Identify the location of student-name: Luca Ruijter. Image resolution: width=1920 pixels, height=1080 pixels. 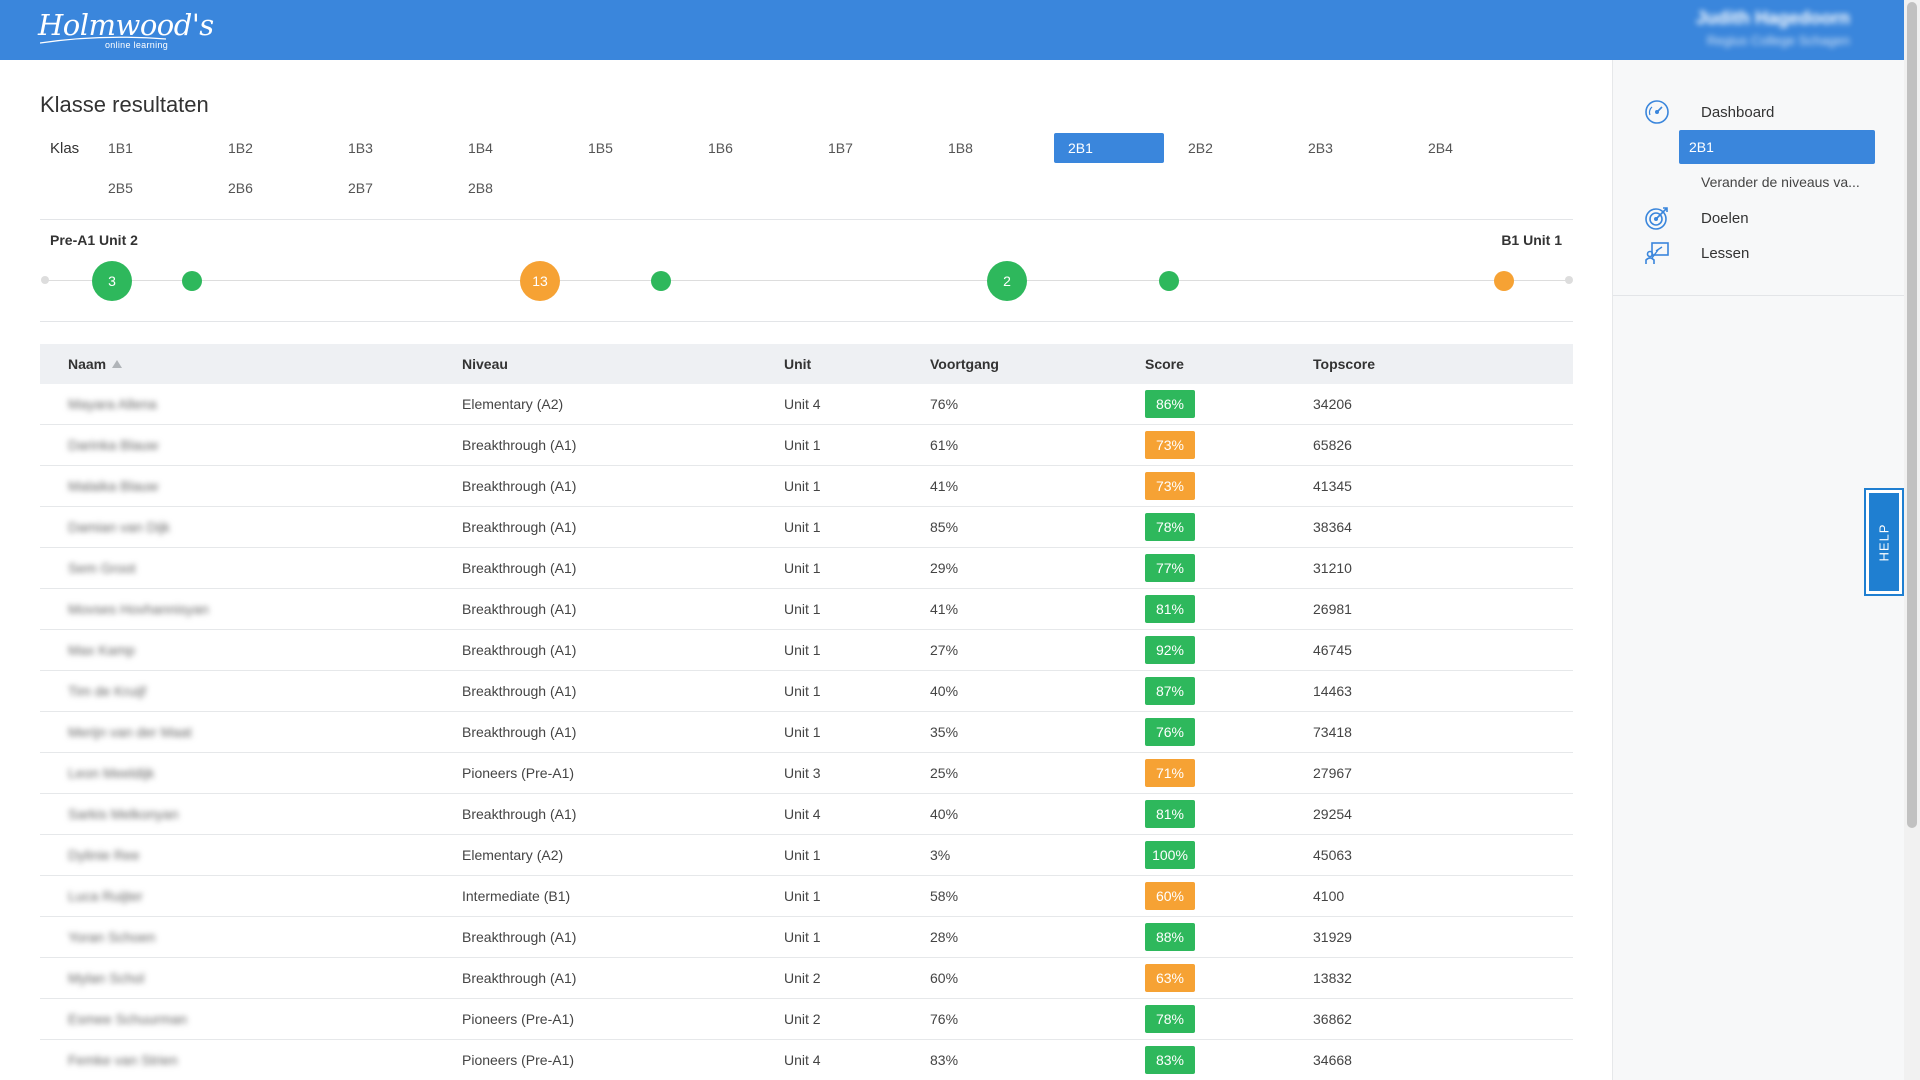
(105, 896).